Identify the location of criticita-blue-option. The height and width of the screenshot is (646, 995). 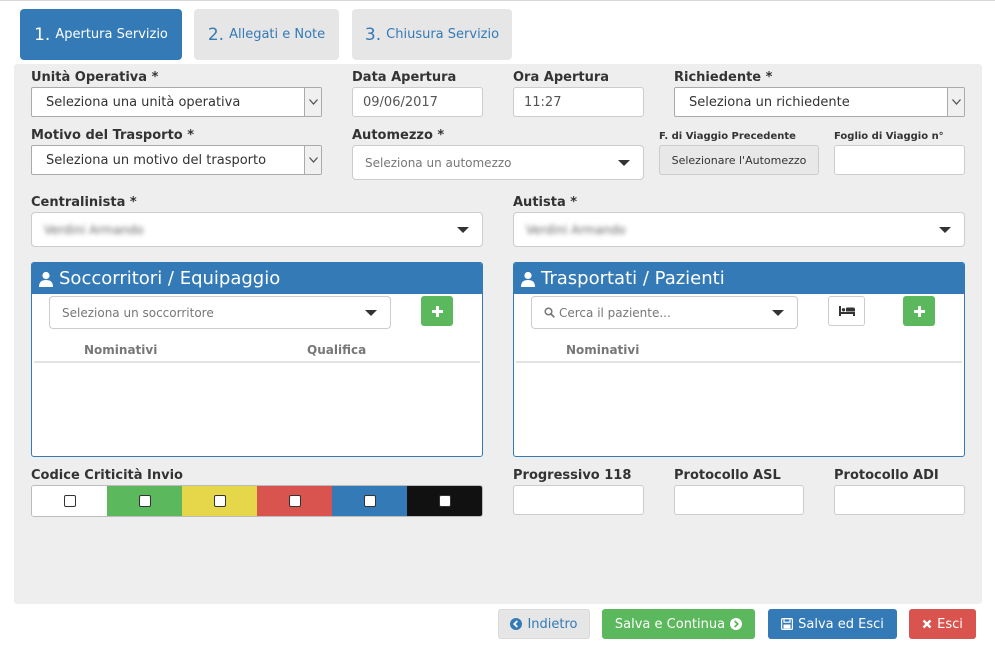
(369, 501).